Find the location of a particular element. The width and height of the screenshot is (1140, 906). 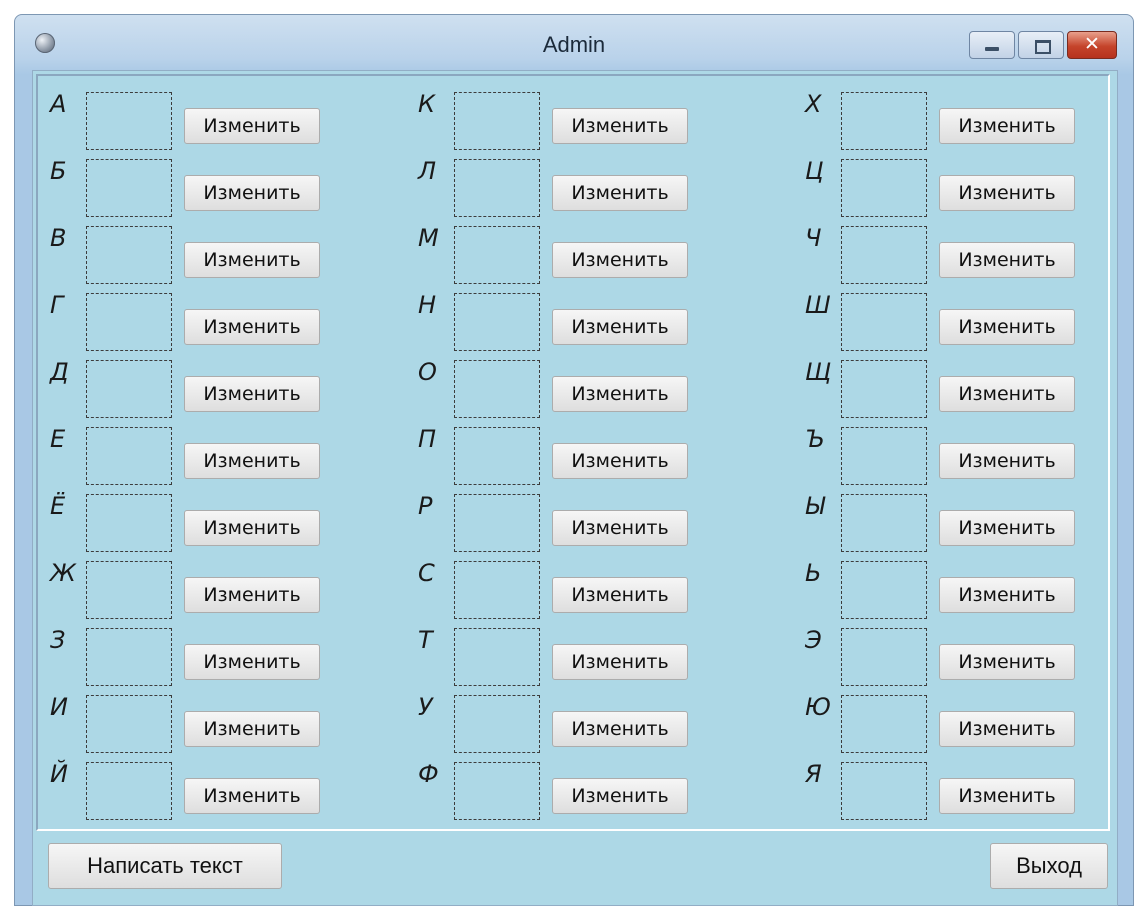

close-button: ✕ is located at coordinates (1092, 45).